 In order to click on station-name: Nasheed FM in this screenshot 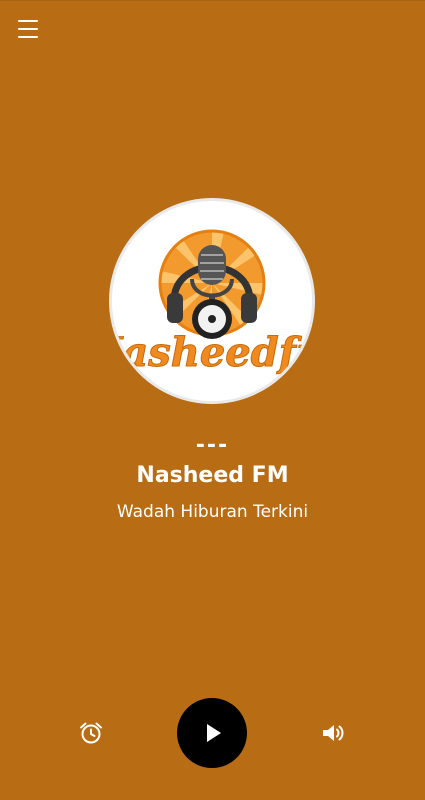, I will do `click(212, 475)`.